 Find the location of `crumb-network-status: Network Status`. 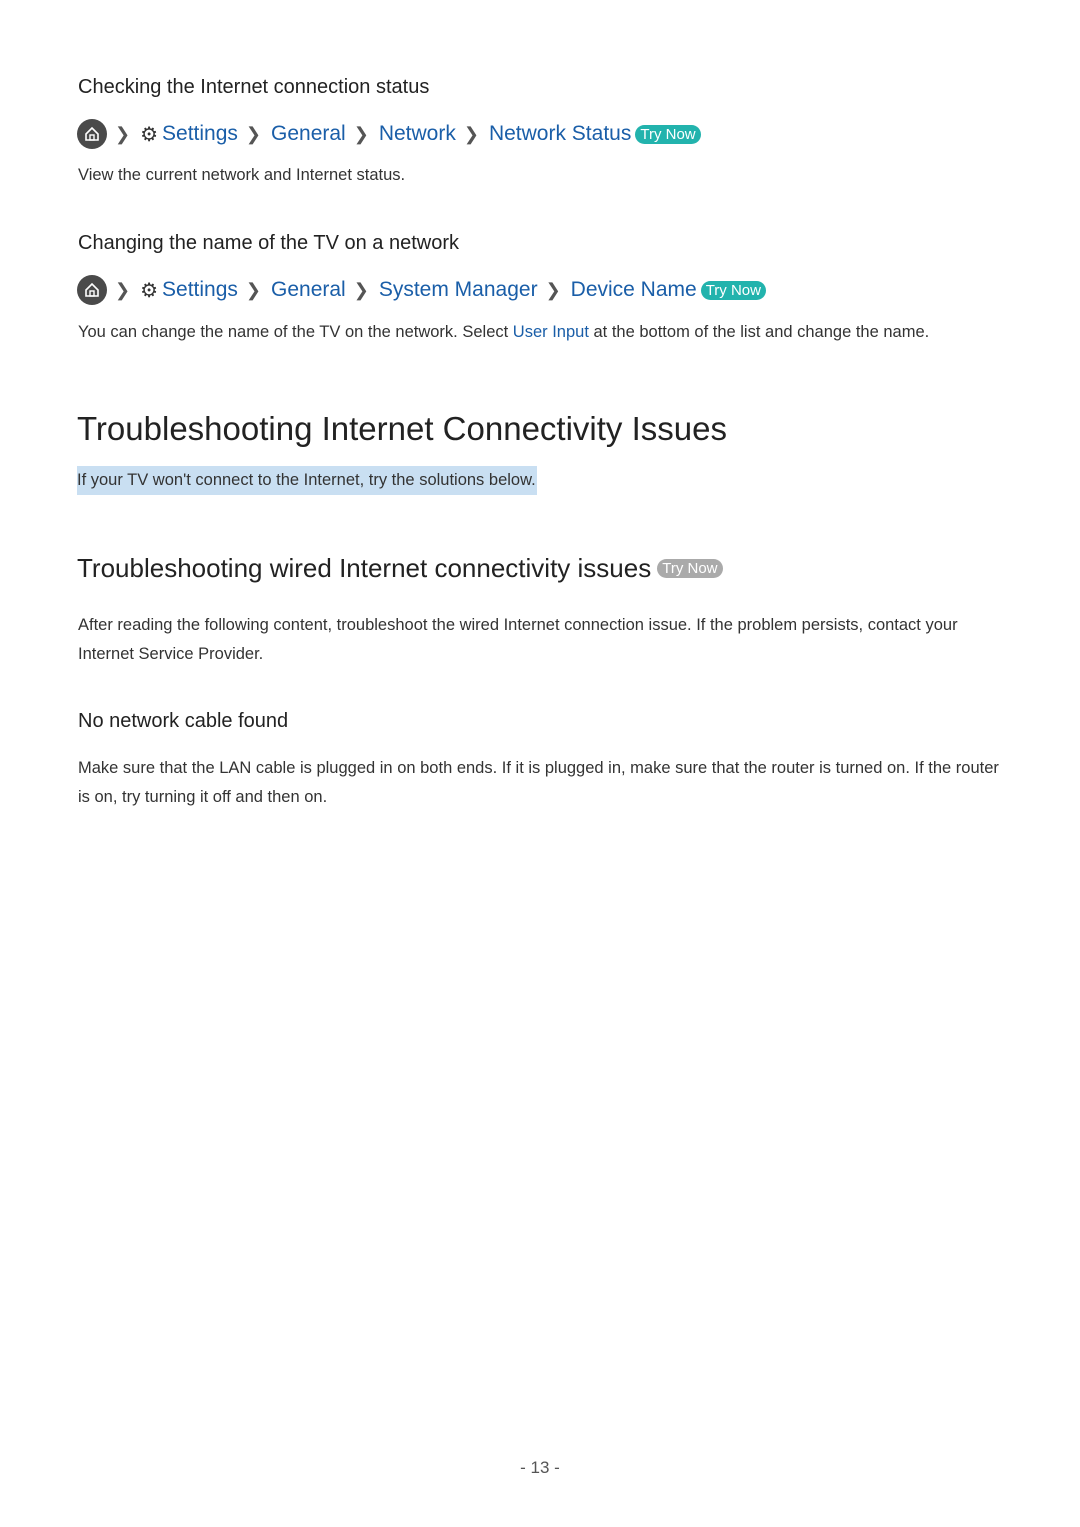

crumb-network-status: Network Status is located at coordinates (560, 134).